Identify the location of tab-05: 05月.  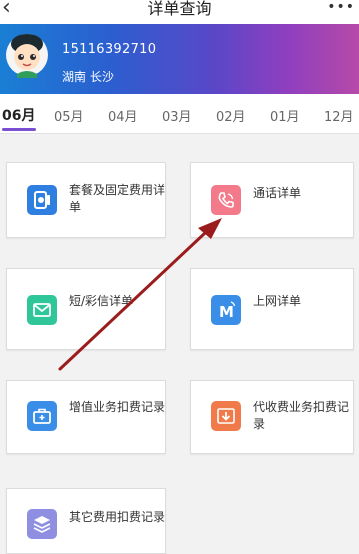
(69, 115).